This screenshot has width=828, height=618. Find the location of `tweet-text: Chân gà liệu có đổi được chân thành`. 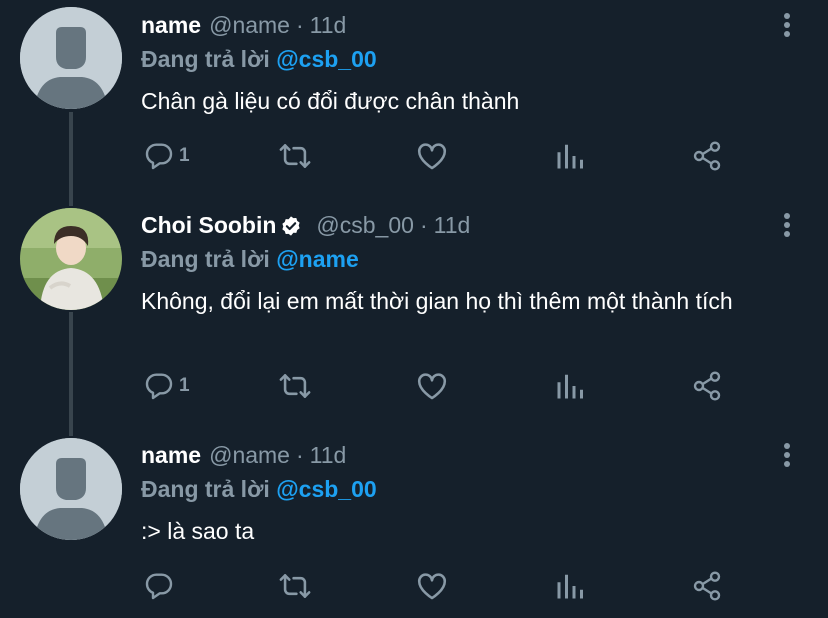

tweet-text: Chân gà liệu có đổi được chân thành is located at coordinates (330, 101).